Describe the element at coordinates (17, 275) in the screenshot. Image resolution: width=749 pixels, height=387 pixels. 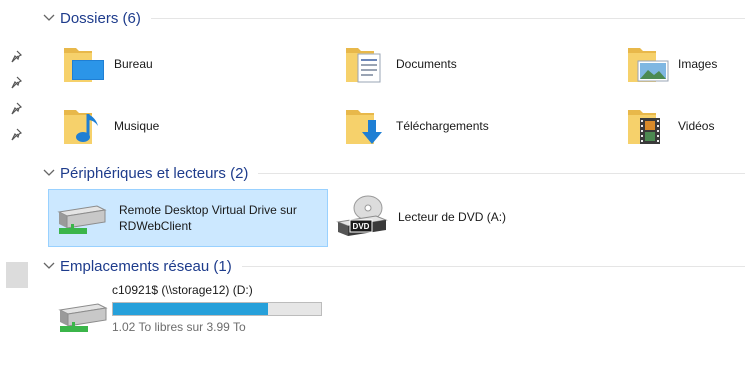
I see `nav-scroll-thumb` at that location.